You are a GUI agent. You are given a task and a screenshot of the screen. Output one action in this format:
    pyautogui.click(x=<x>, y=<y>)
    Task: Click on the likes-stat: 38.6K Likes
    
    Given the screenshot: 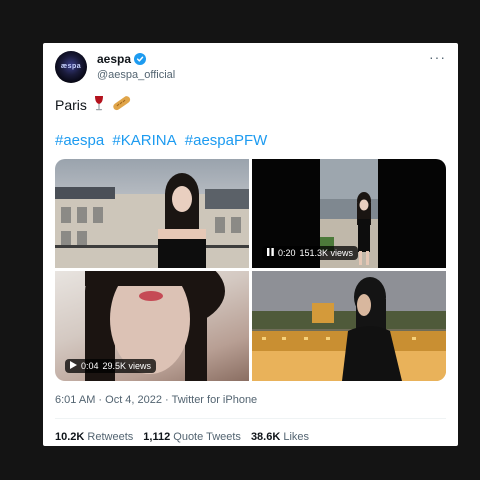 What is the action you would take?
    pyautogui.click(x=280, y=437)
    